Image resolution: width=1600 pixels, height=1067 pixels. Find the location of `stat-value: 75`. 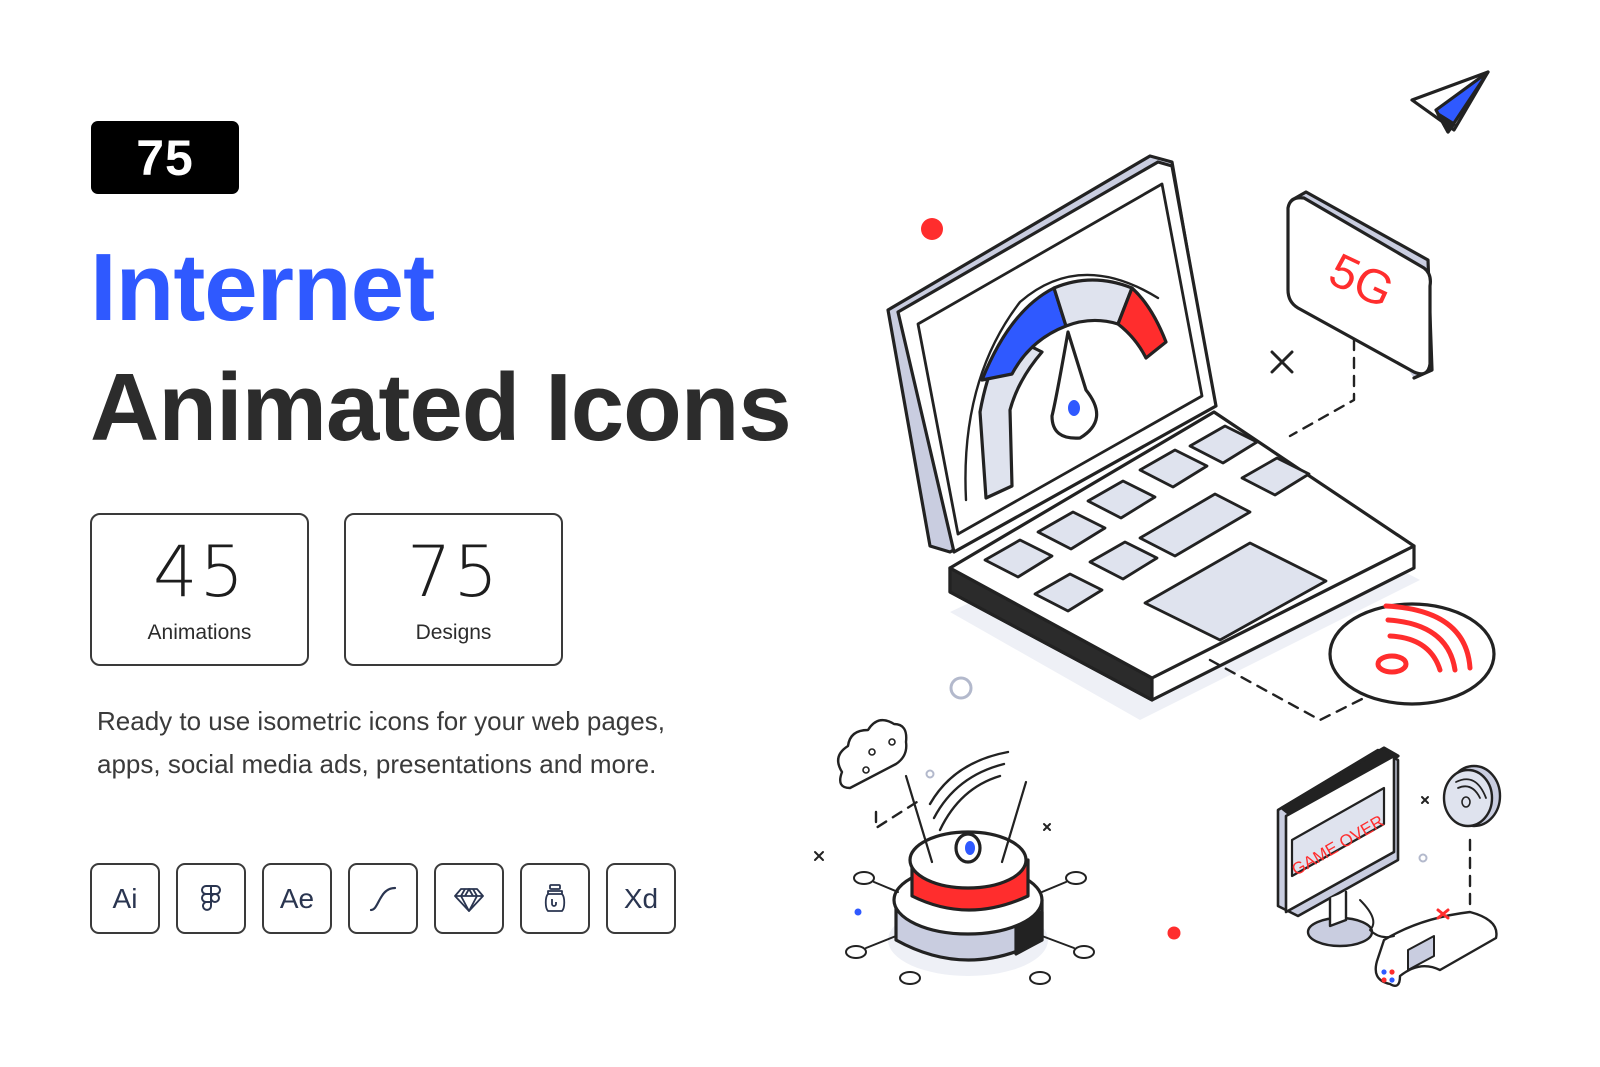

stat-value: 75 is located at coordinates (453, 572).